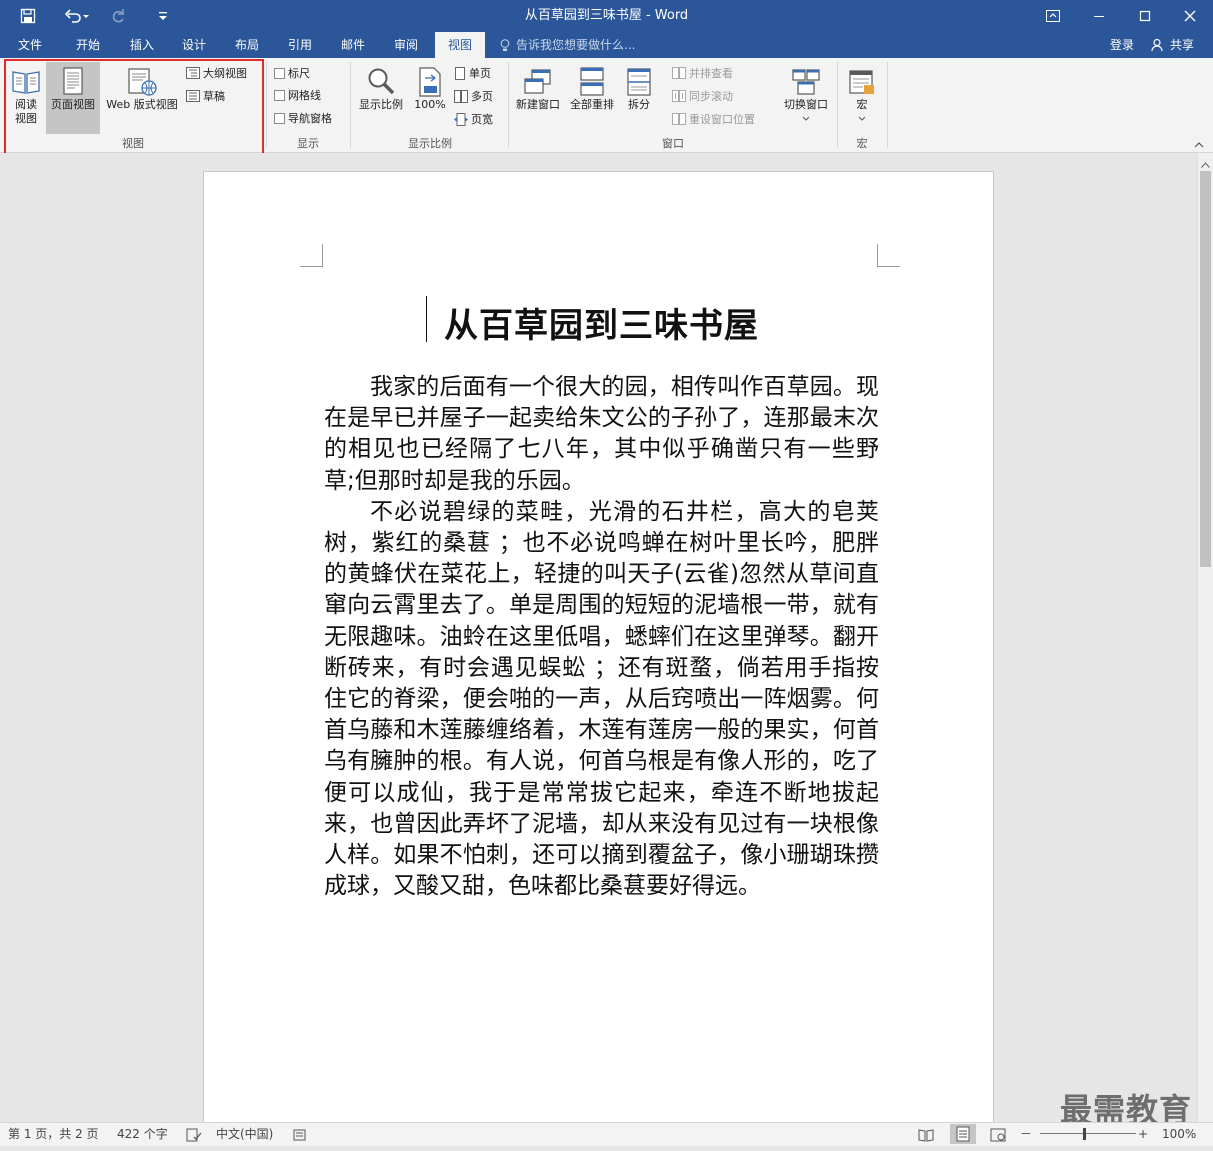  What do you see at coordinates (244, 1134) in the screenshot?
I see `language: 中文(中国)` at bounding box center [244, 1134].